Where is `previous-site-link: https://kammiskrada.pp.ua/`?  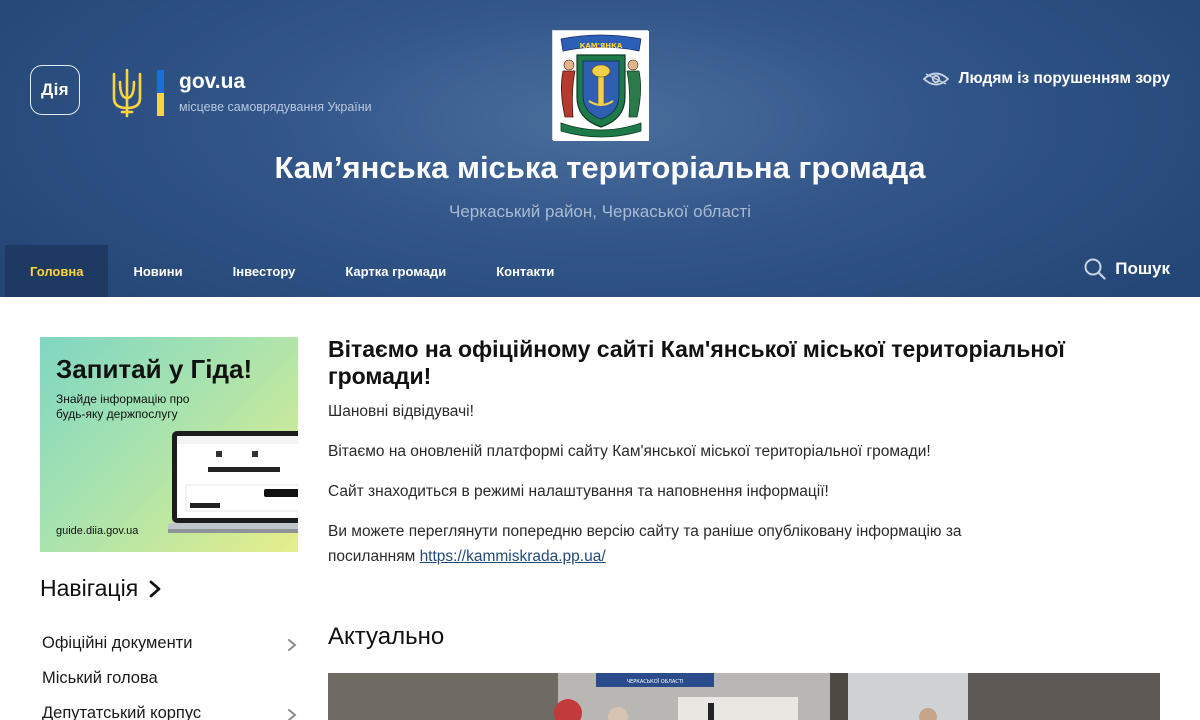
previous-site-link: https://kammiskrada.pp.ua/ is located at coordinates (513, 556).